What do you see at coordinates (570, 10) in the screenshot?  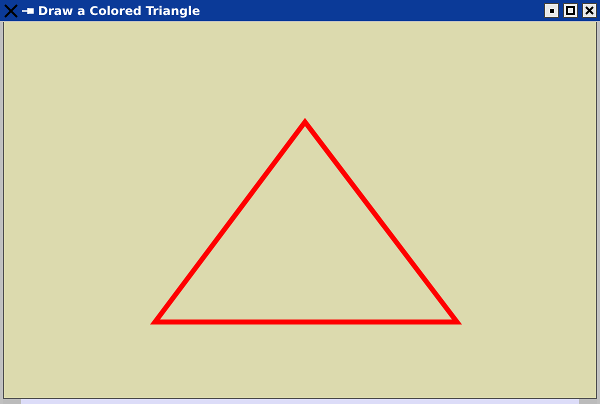 I see `maximize-button` at bounding box center [570, 10].